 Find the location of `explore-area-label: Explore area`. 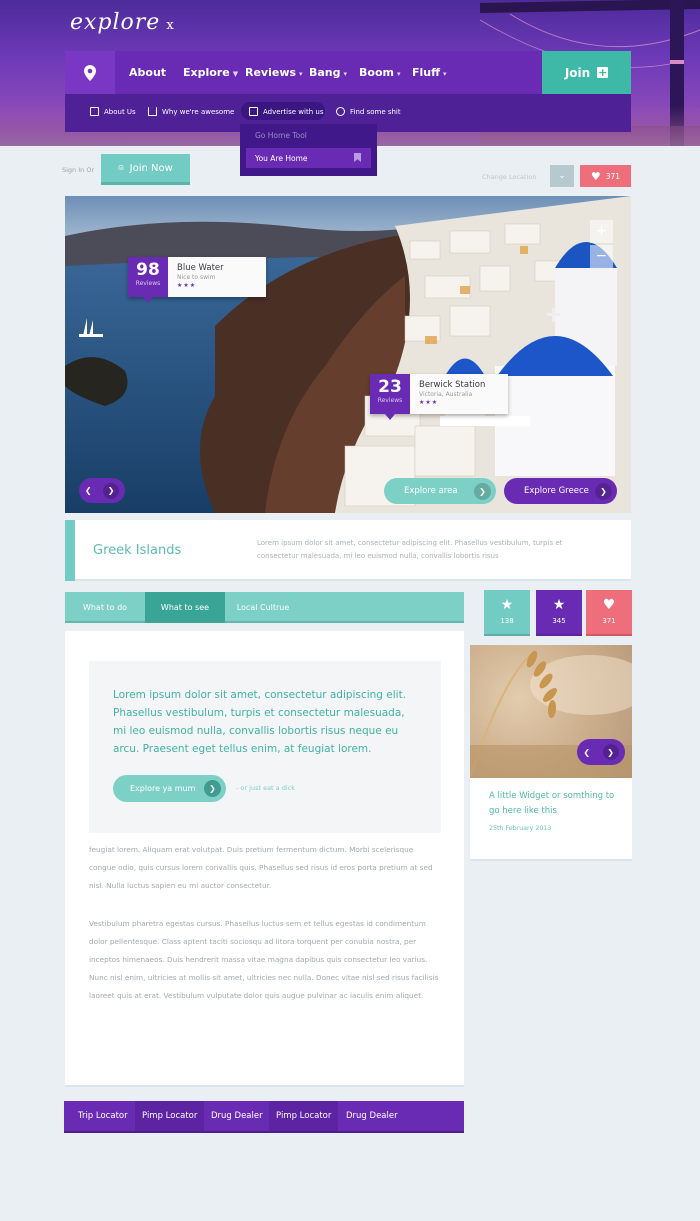

explore-area-label: Explore area is located at coordinates (431, 491).